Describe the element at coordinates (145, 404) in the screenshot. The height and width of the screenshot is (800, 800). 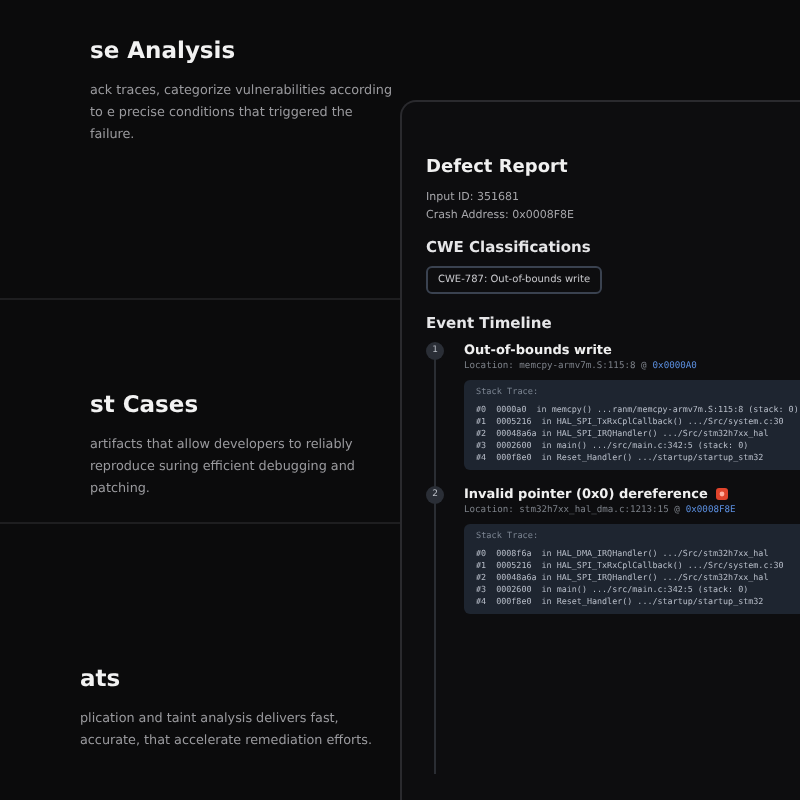
I see `feature-title: st Cases` at that location.